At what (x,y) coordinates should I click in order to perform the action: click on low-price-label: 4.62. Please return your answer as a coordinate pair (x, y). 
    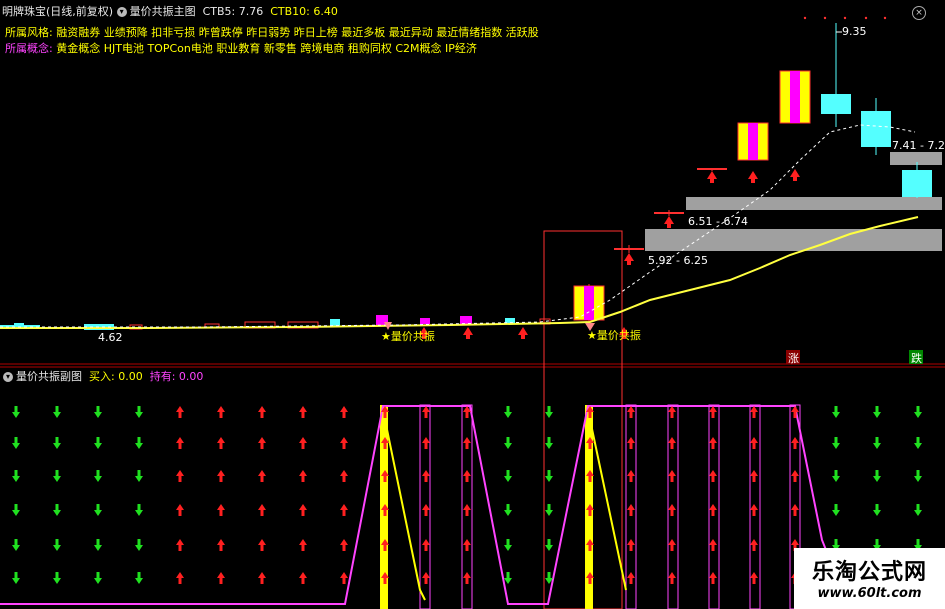
    Looking at the image, I should click on (110, 337).